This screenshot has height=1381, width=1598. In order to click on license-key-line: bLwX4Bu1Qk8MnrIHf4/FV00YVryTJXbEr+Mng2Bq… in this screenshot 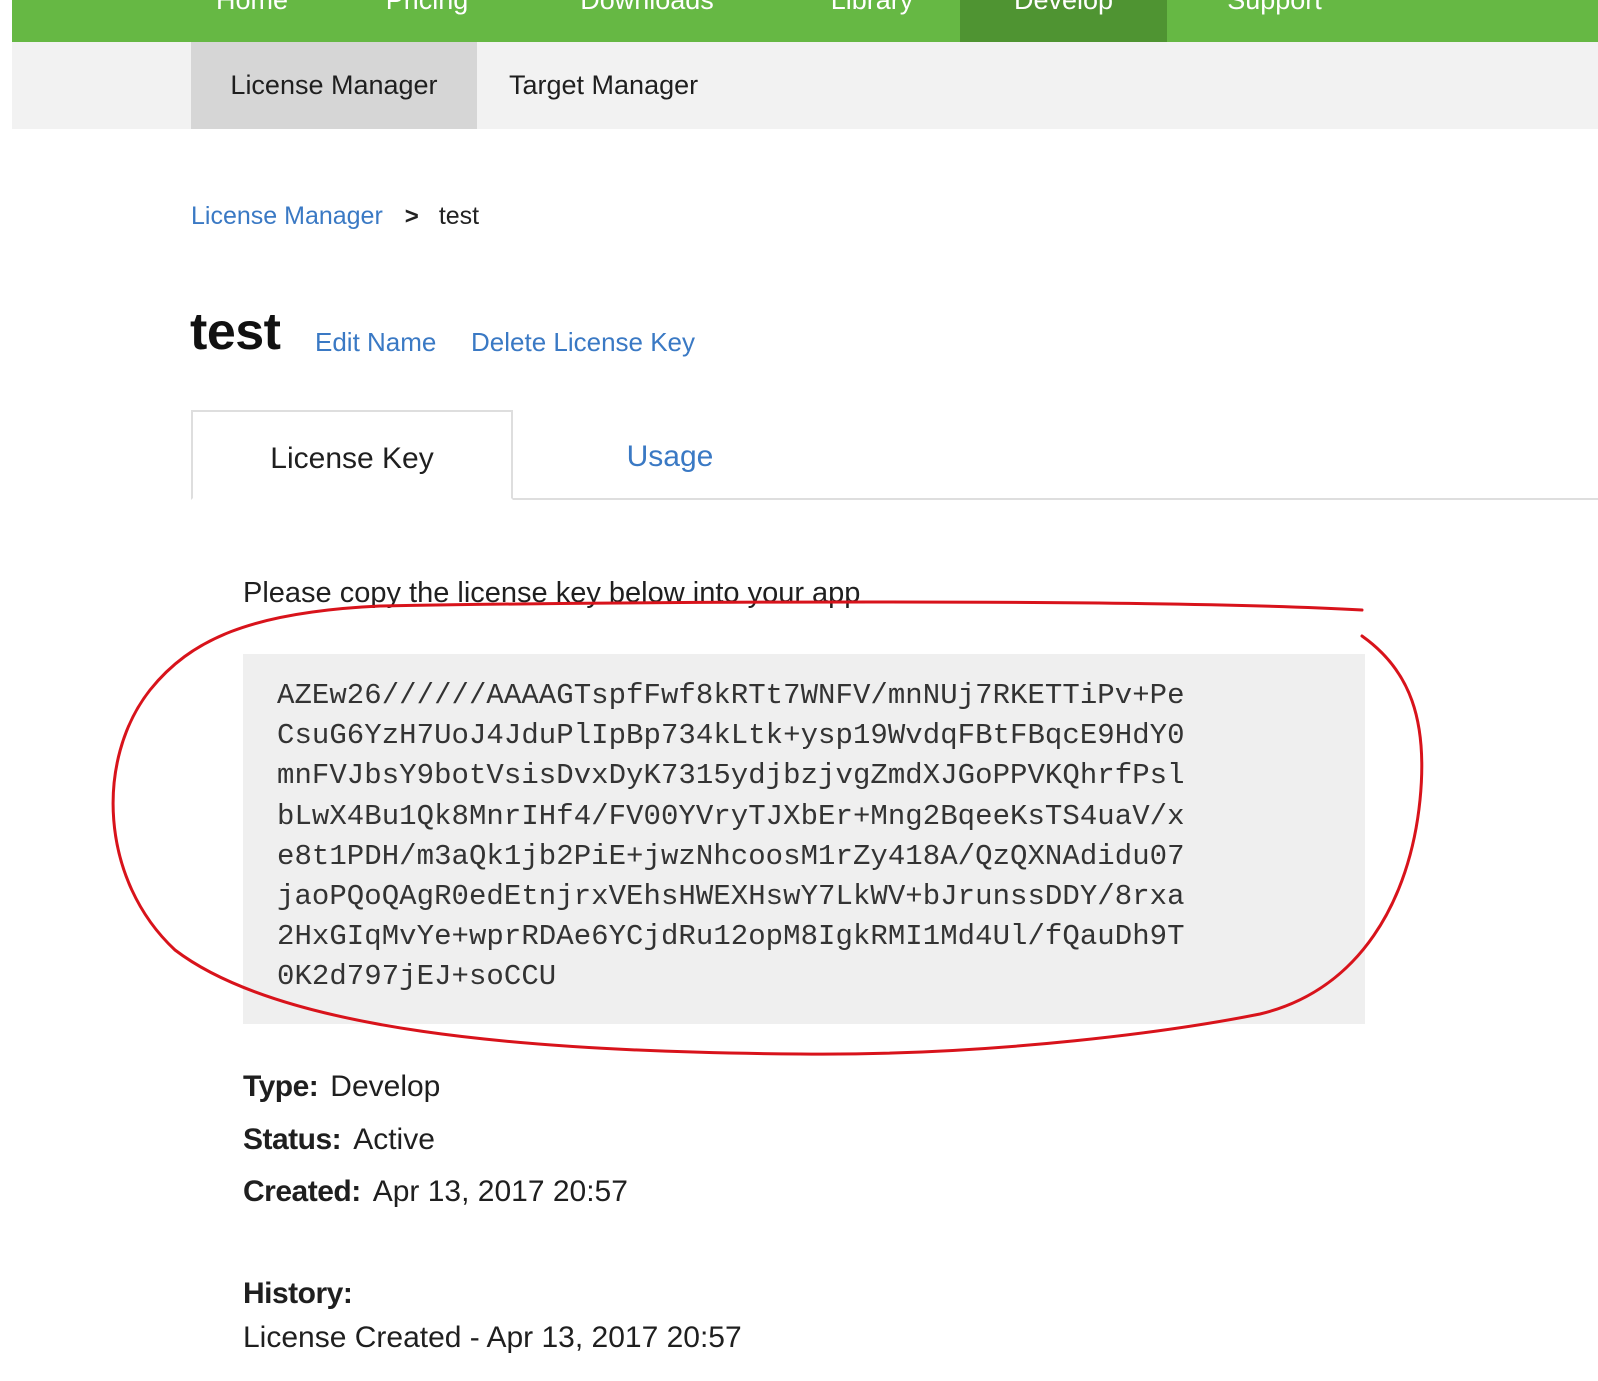, I will do `click(731, 816)`.